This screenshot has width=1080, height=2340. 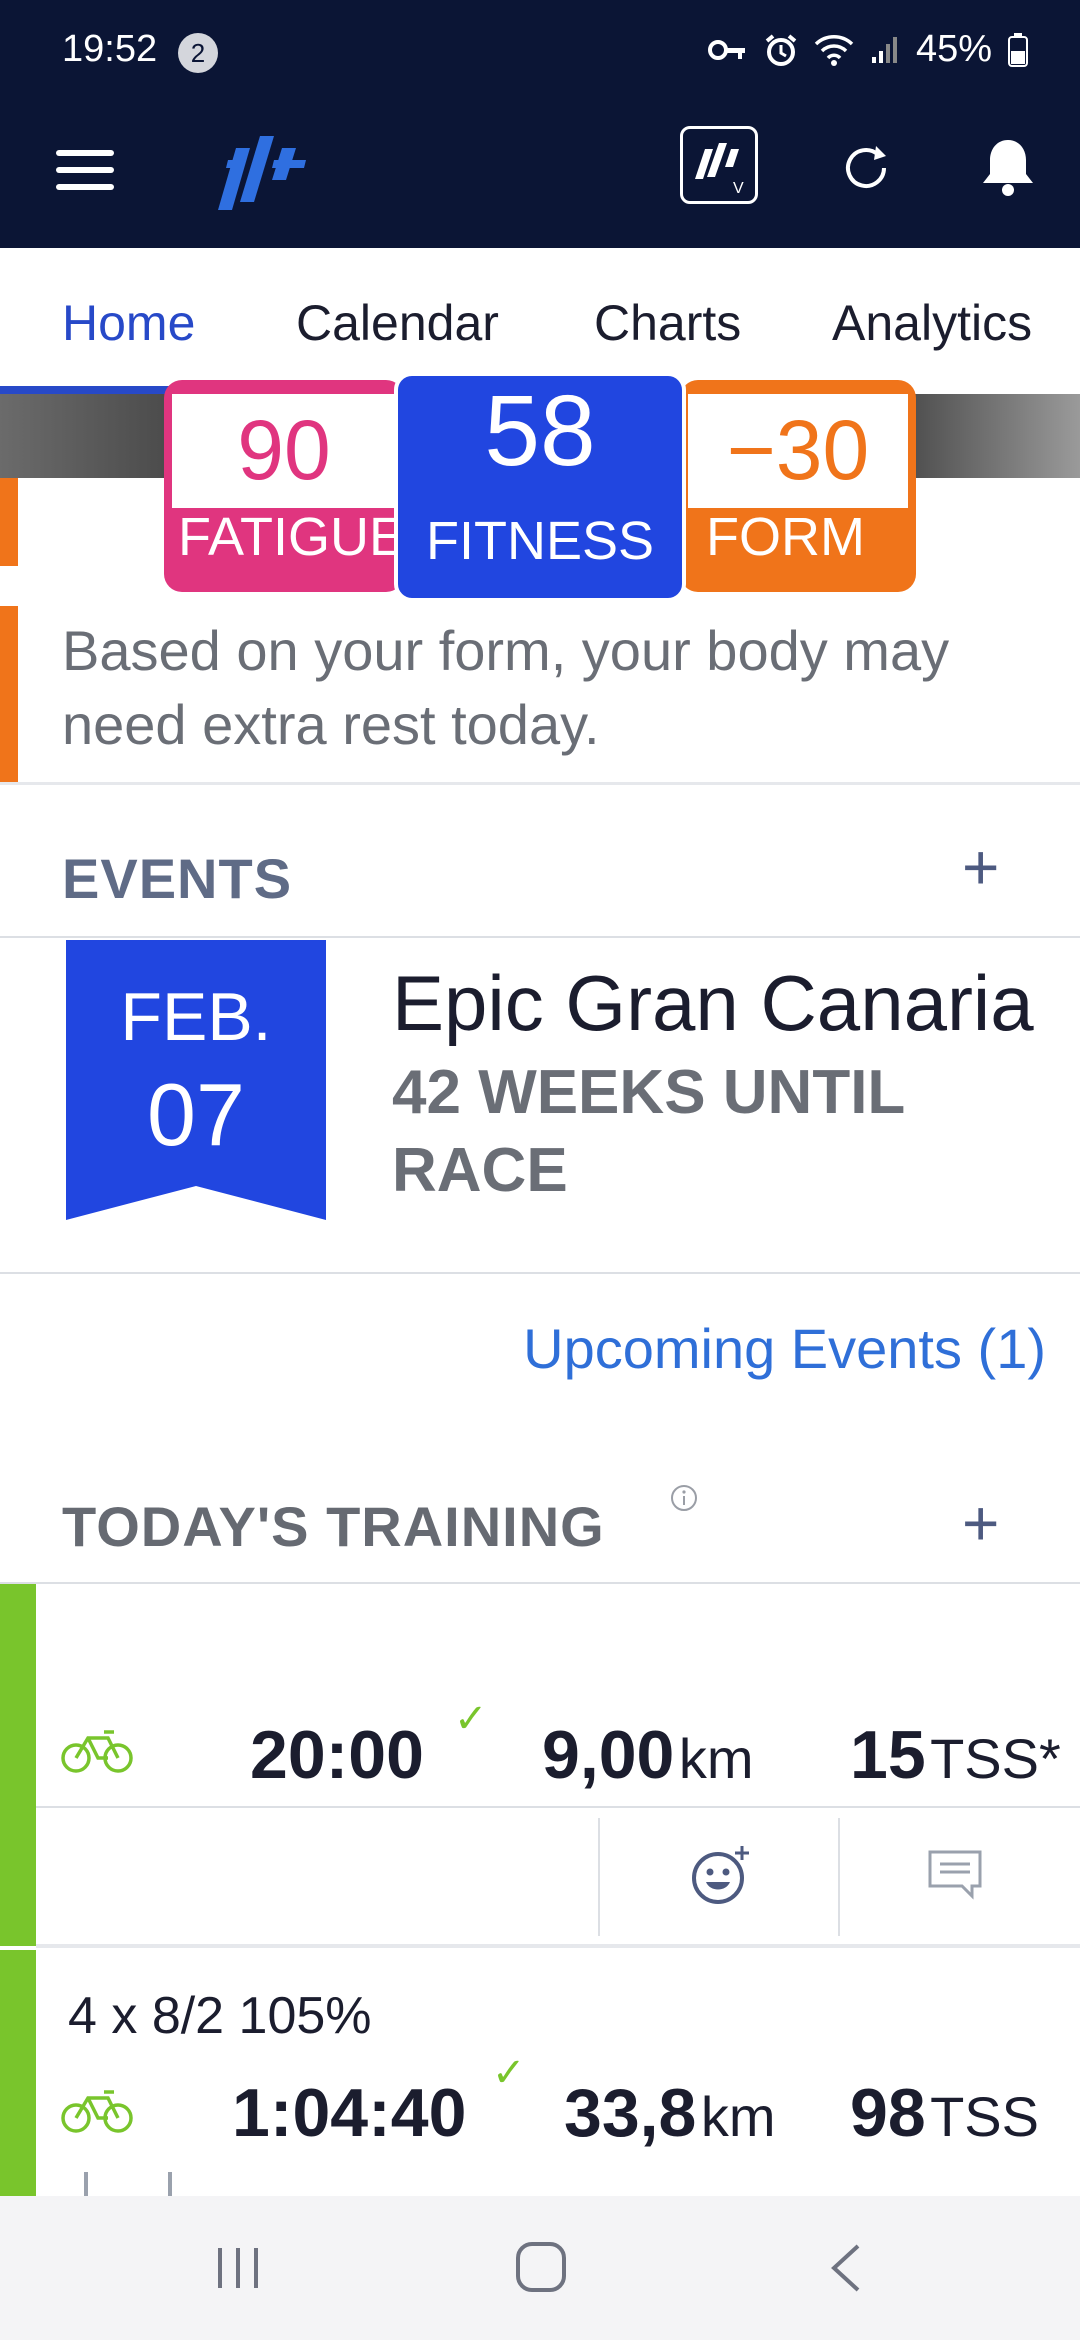 What do you see at coordinates (980, 867) in the screenshot?
I see `add-event-plus-icon: +` at bounding box center [980, 867].